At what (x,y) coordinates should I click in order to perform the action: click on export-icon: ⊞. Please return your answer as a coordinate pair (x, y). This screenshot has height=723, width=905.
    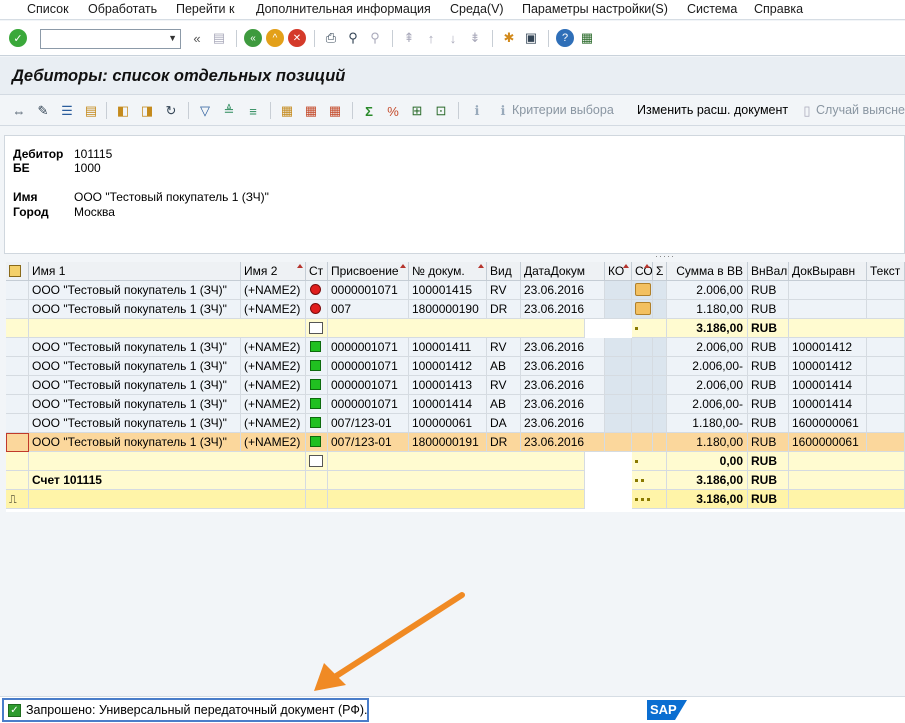
    Looking at the image, I should click on (417, 111).